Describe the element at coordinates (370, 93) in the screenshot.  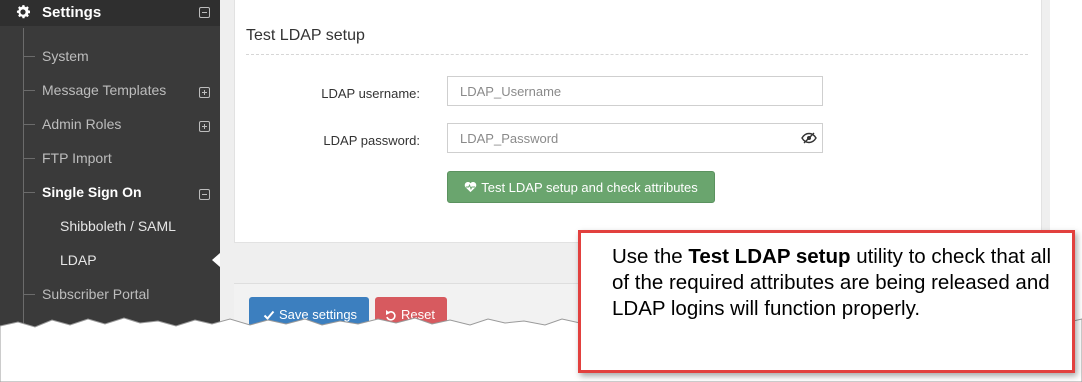
I see `ldap-username-label: LDAP username:` at that location.